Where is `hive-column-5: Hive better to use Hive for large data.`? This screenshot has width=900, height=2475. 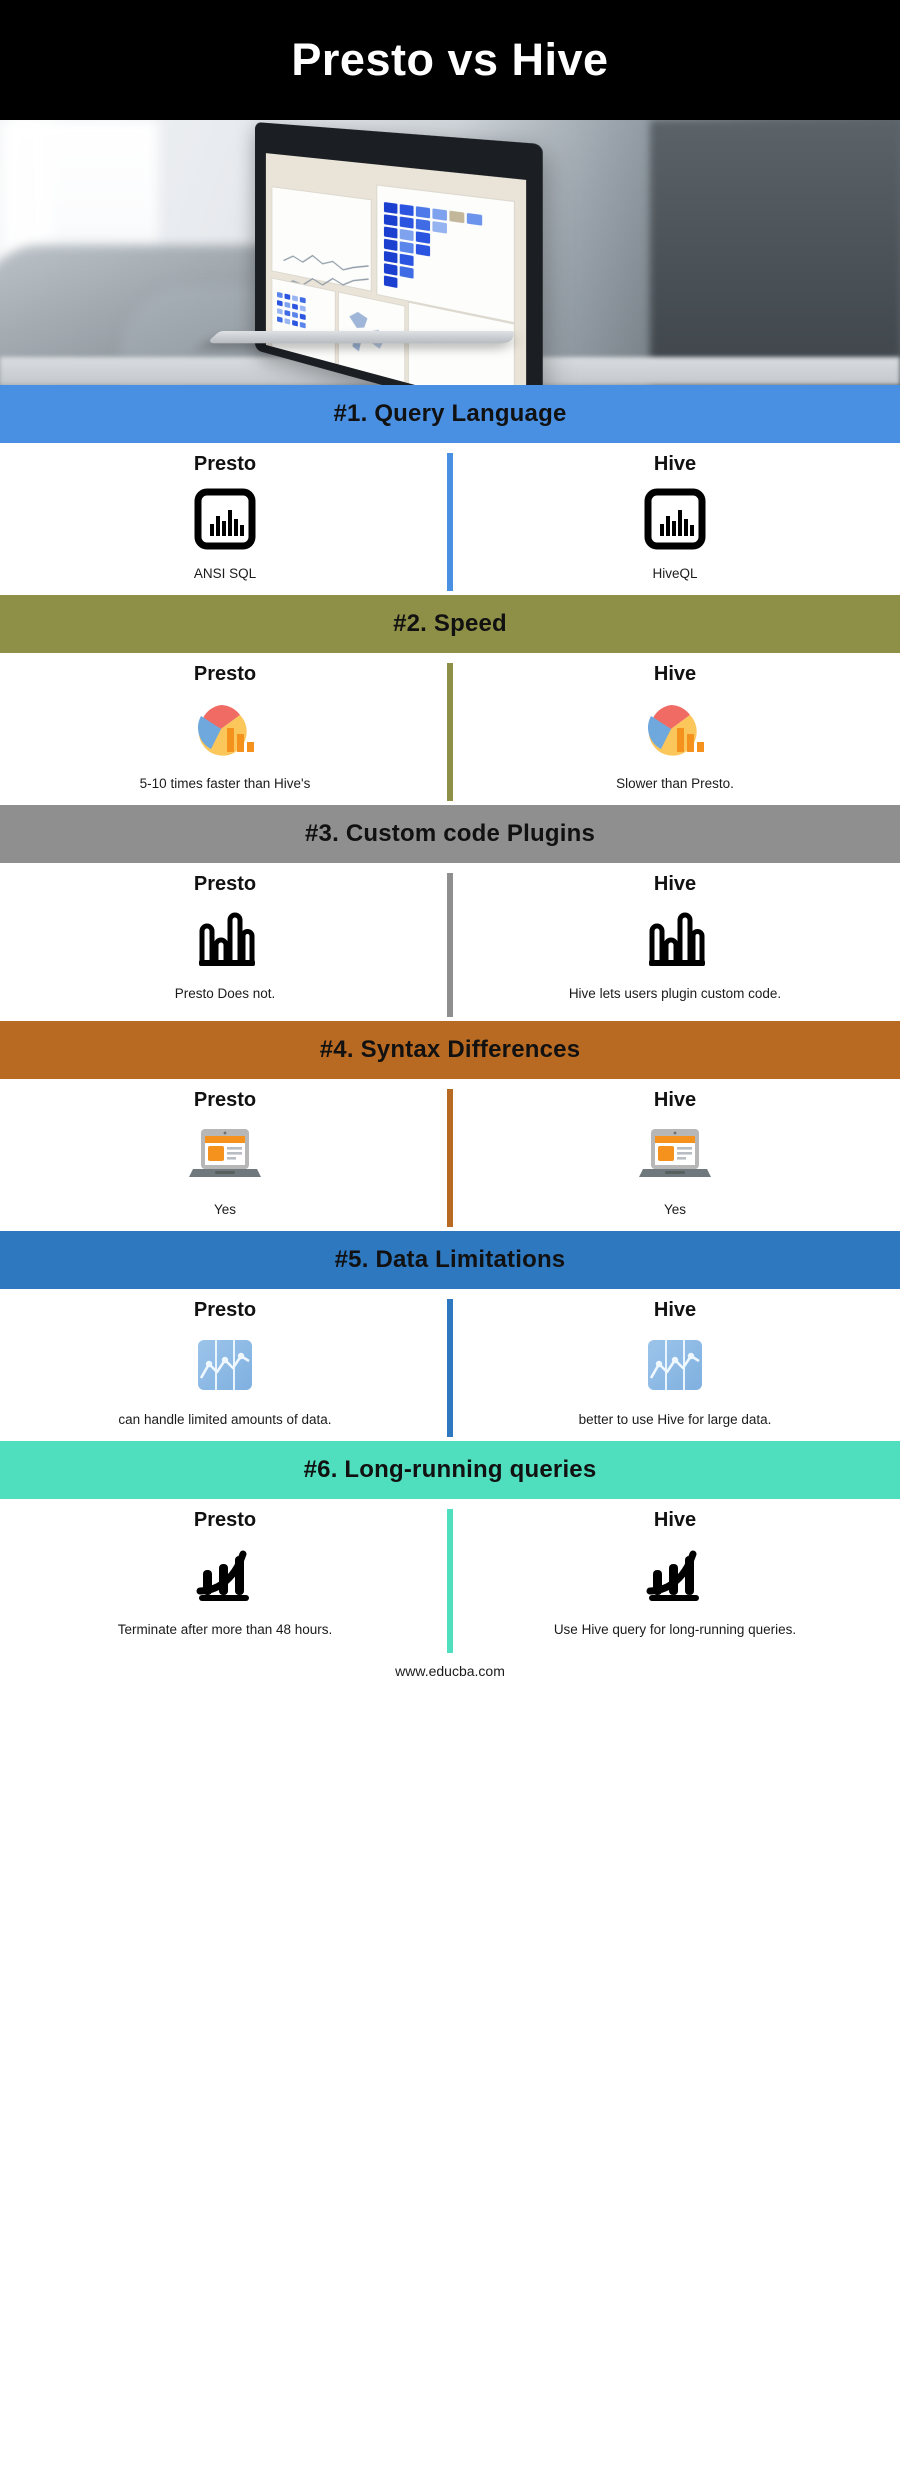
hive-column-5: Hive better to use Hive for large data. is located at coordinates (675, 1365).